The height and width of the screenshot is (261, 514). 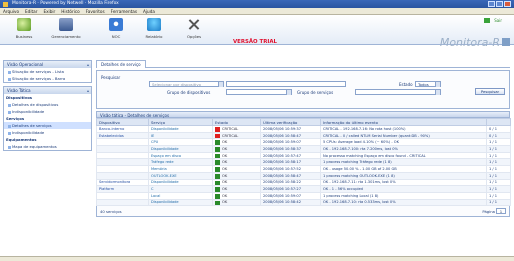 What do you see at coordinates (154, 28) in the screenshot?
I see `report-button: Relatório` at bounding box center [154, 28].